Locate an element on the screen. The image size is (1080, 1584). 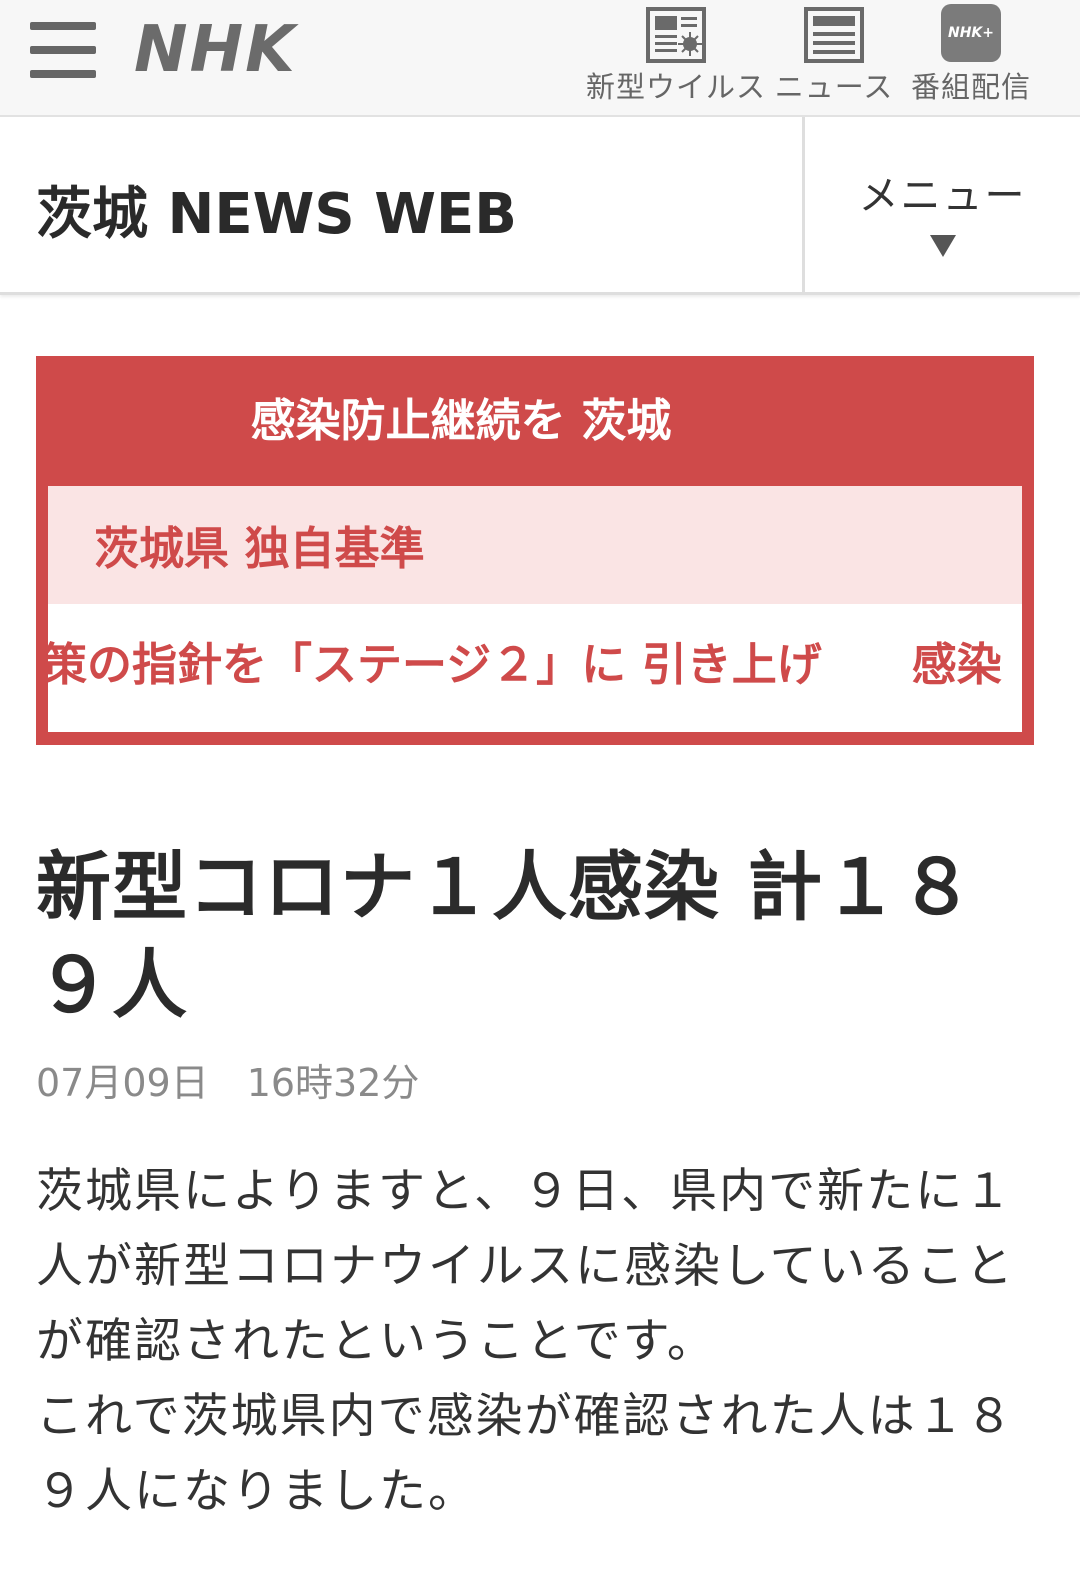
banner-subtitle: 茨城県 独自基準 is located at coordinates (259, 548).